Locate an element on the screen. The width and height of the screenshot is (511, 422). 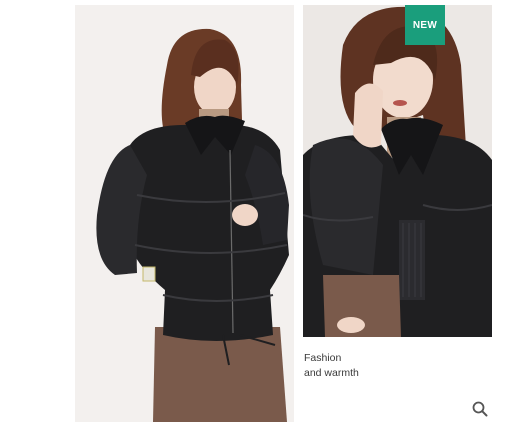
new-badge: NEW is located at coordinates (425, 25).